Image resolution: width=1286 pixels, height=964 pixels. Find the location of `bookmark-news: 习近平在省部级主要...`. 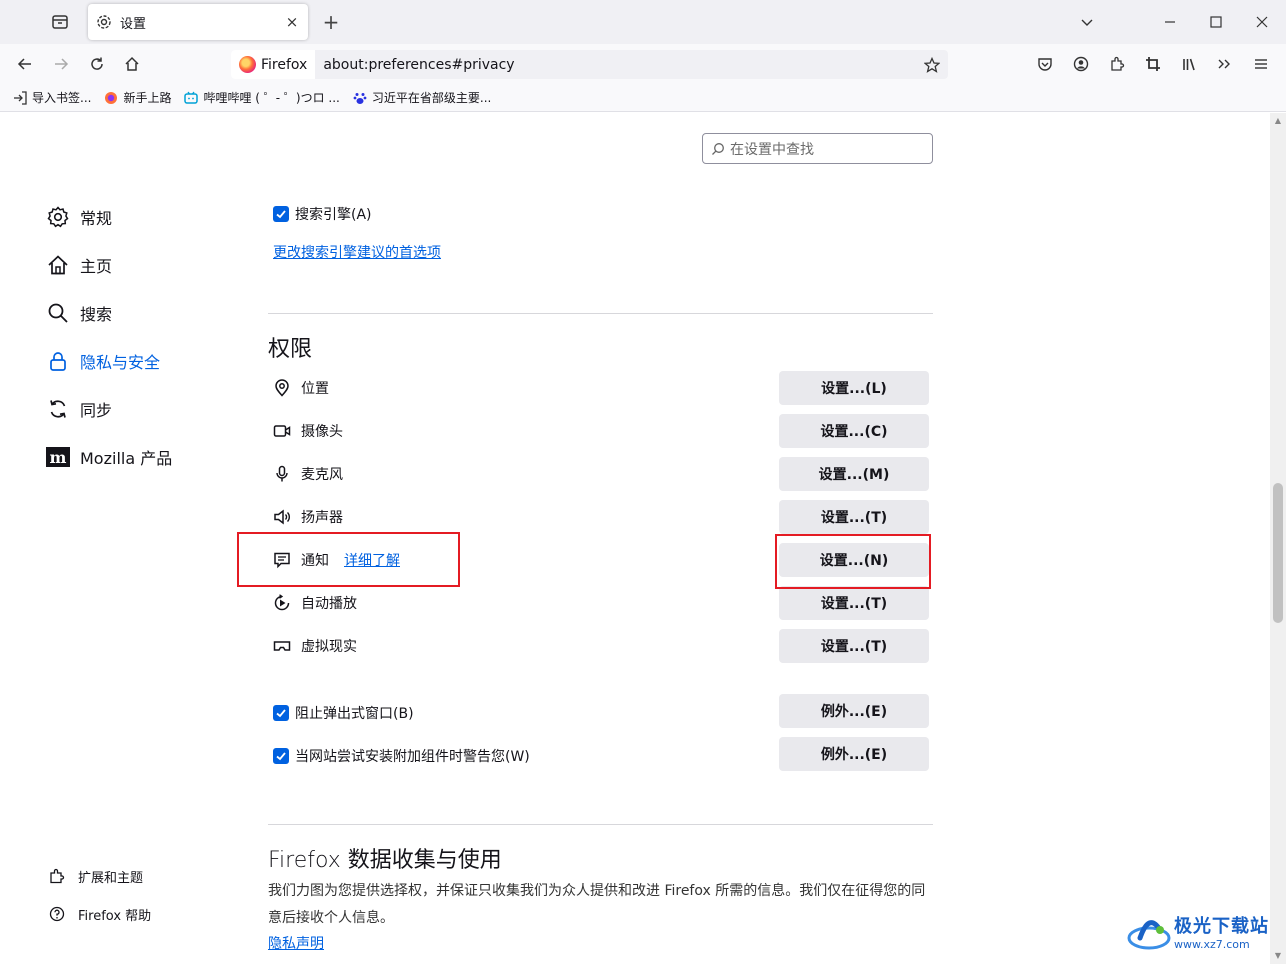

bookmark-news: 习近平在省部级主要... is located at coordinates (421, 97).